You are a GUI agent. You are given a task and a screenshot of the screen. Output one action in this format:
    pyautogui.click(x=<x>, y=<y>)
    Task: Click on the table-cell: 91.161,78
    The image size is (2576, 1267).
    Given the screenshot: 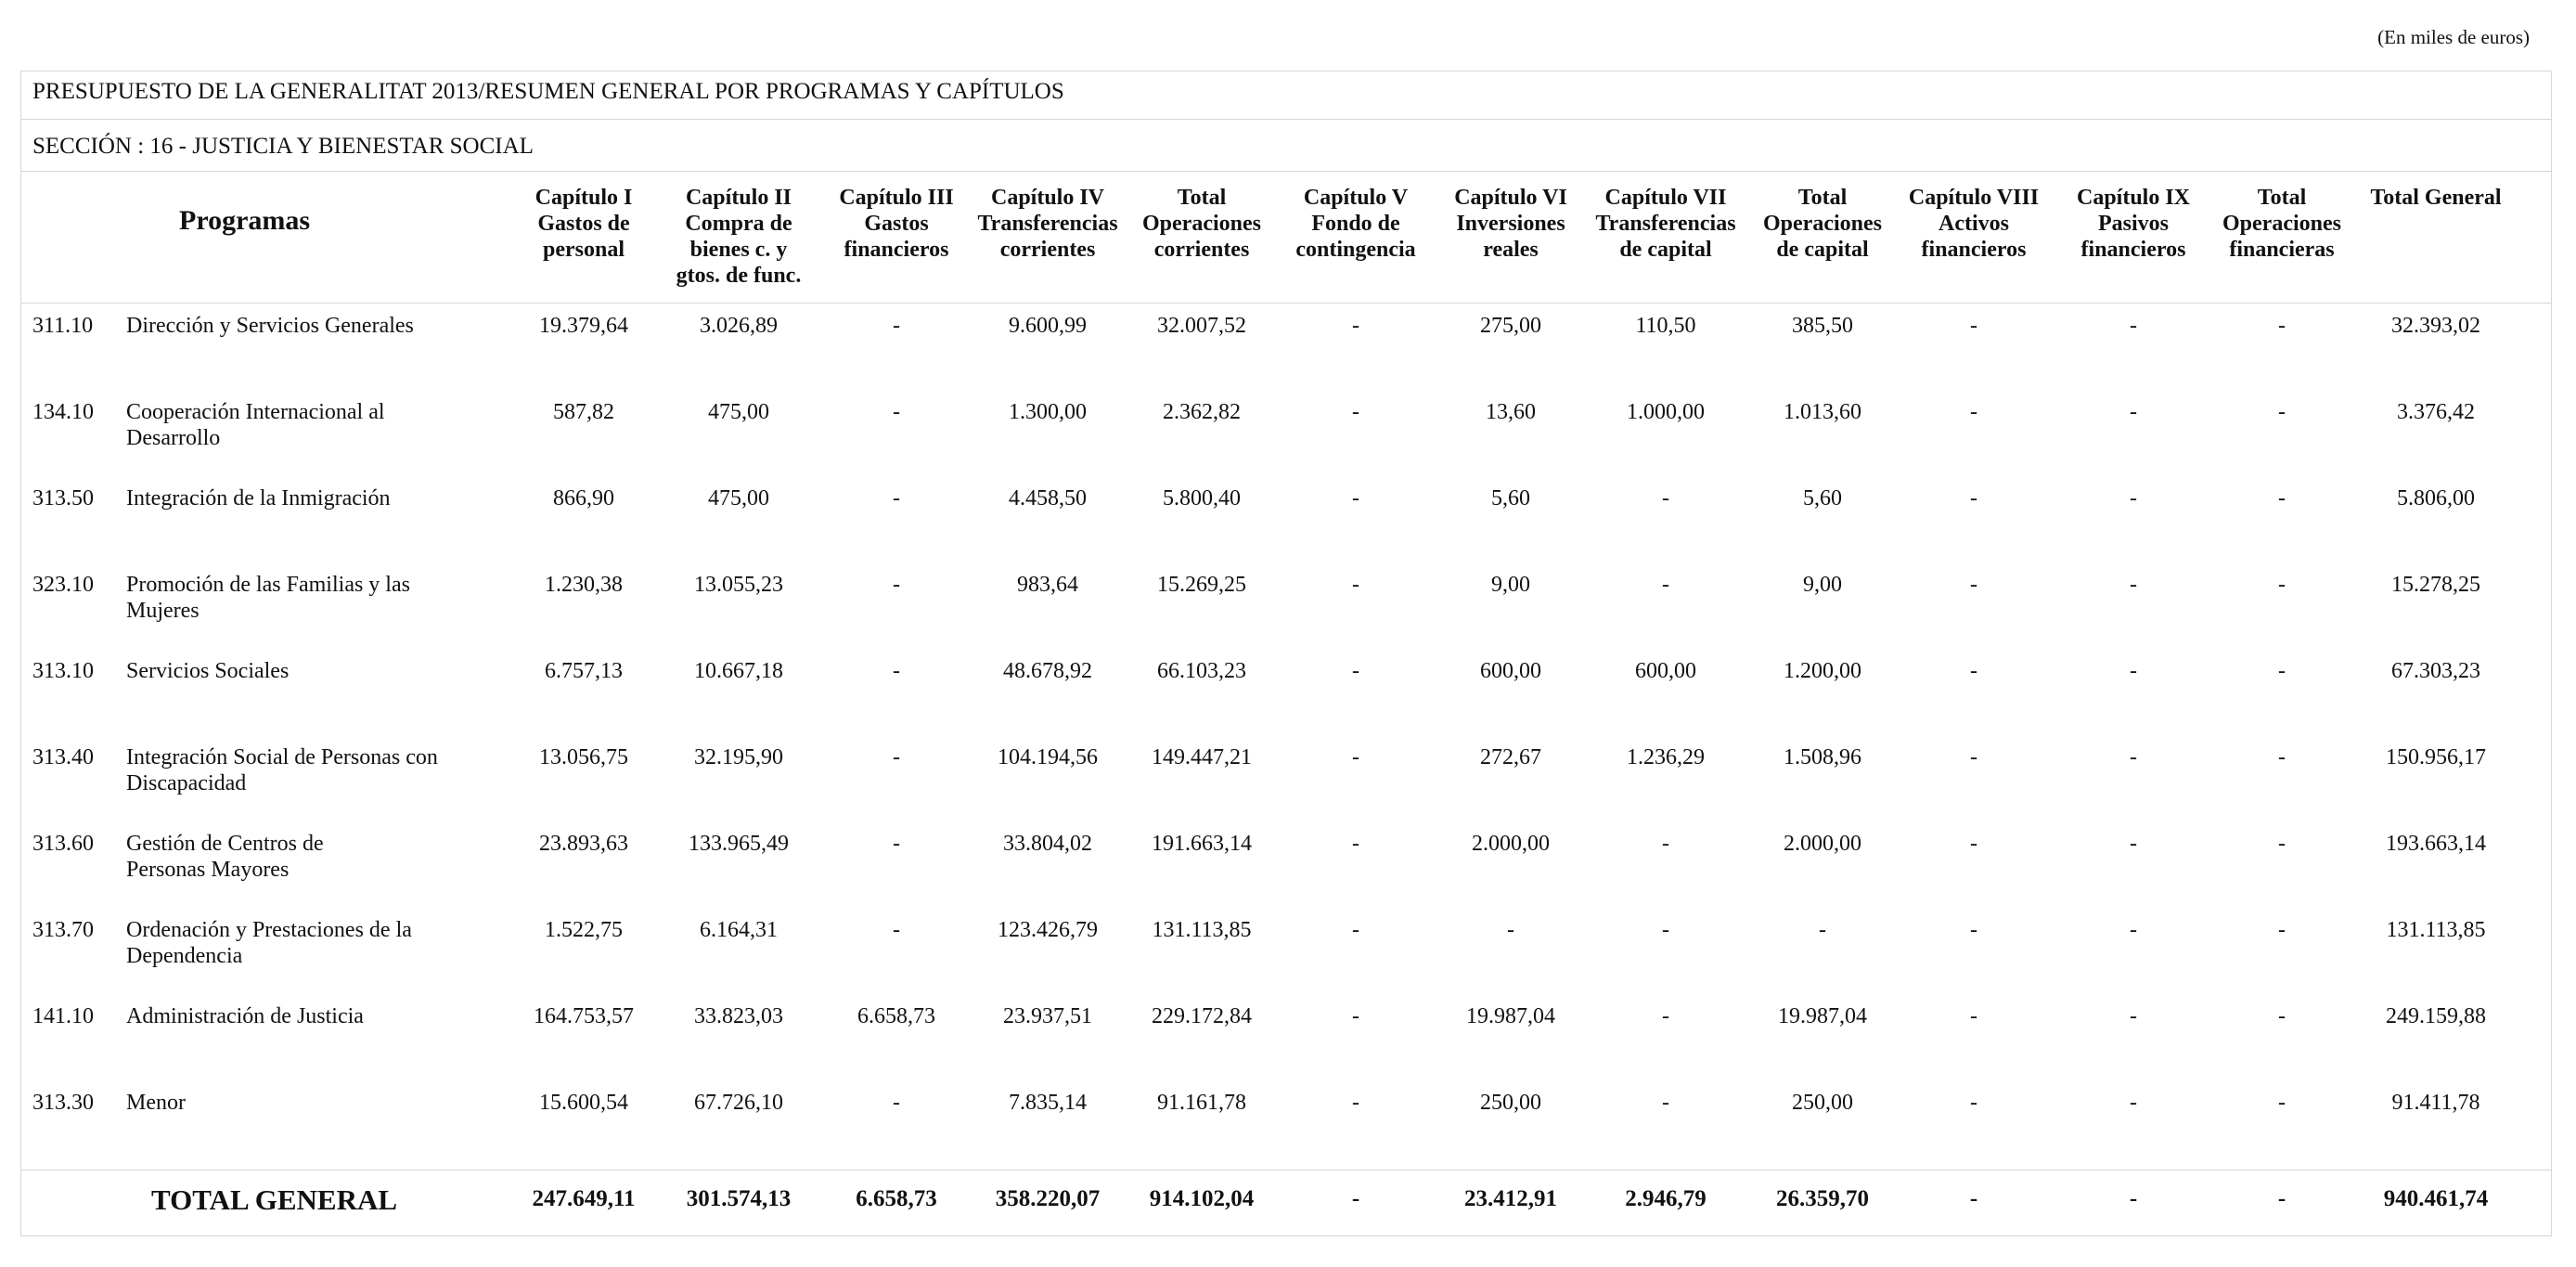 What is the action you would take?
    pyautogui.click(x=1201, y=1103)
    